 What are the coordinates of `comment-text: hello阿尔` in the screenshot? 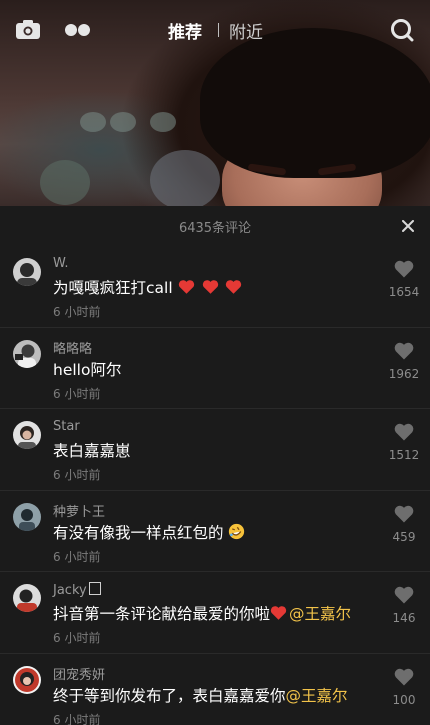 It's located at (87, 369).